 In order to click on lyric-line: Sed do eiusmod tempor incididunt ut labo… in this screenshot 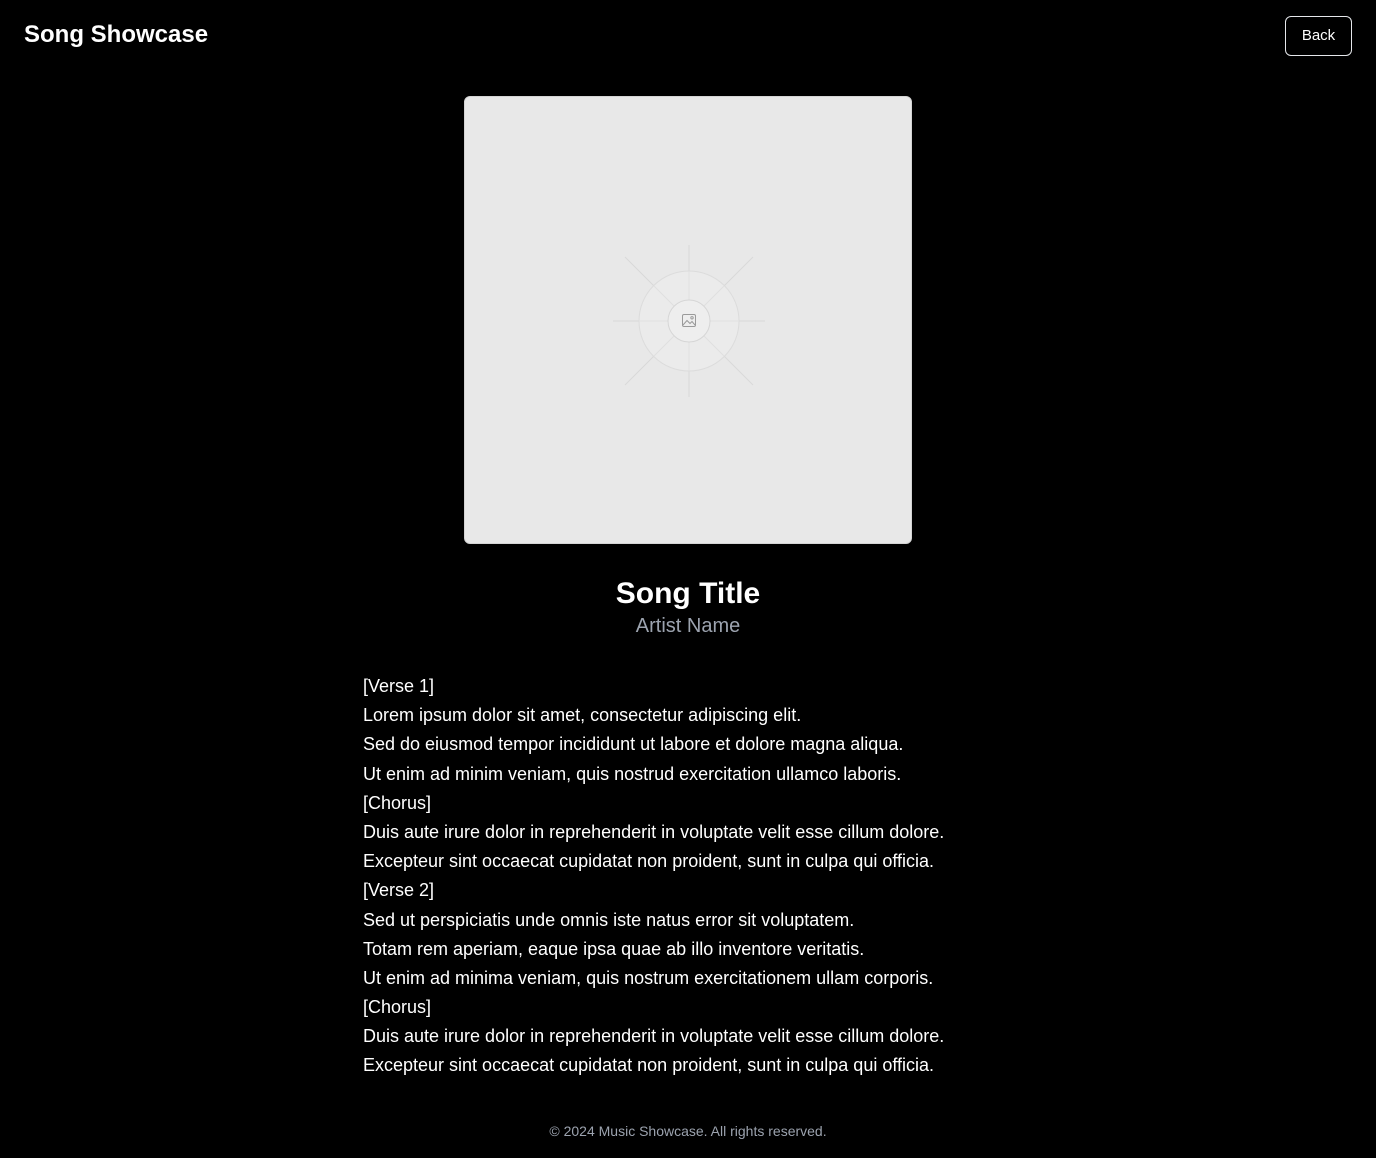, I will do `click(633, 744)`.